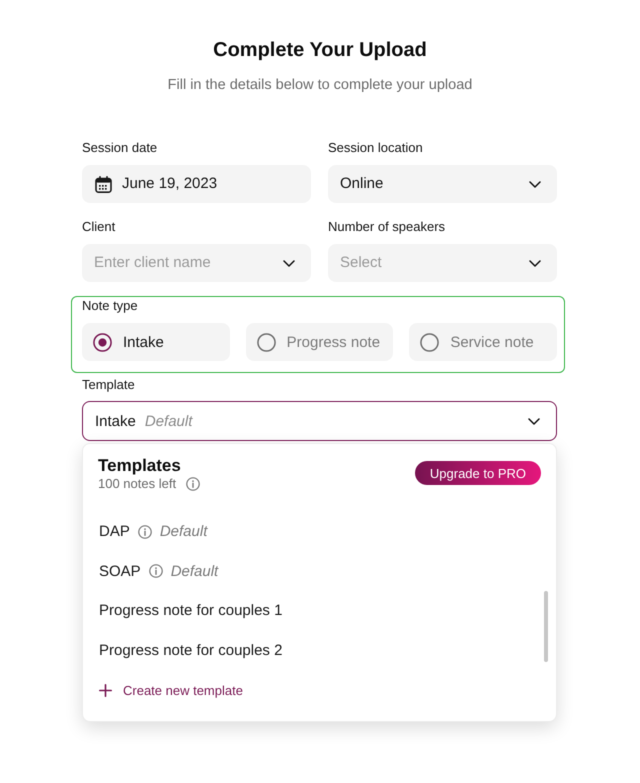 This screenshot has height=783, width=640. What do you see at coordinates (108, 385) in the screenshot?
I see `field-label: Template` at bounding box center [108, 385].